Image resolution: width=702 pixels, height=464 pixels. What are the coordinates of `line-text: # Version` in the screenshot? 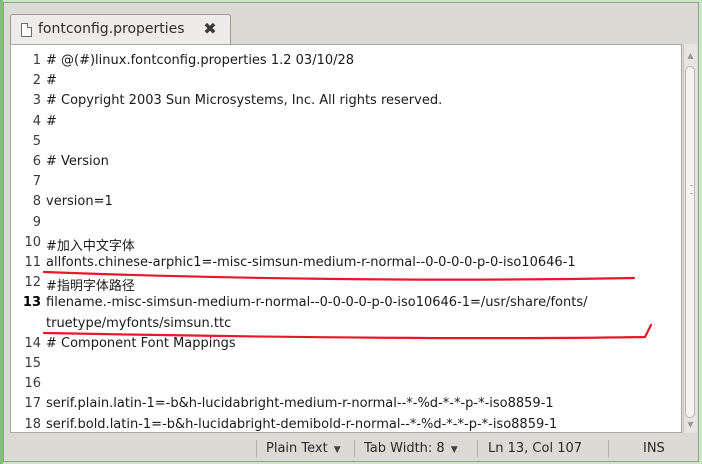 It's located at (77, 161).